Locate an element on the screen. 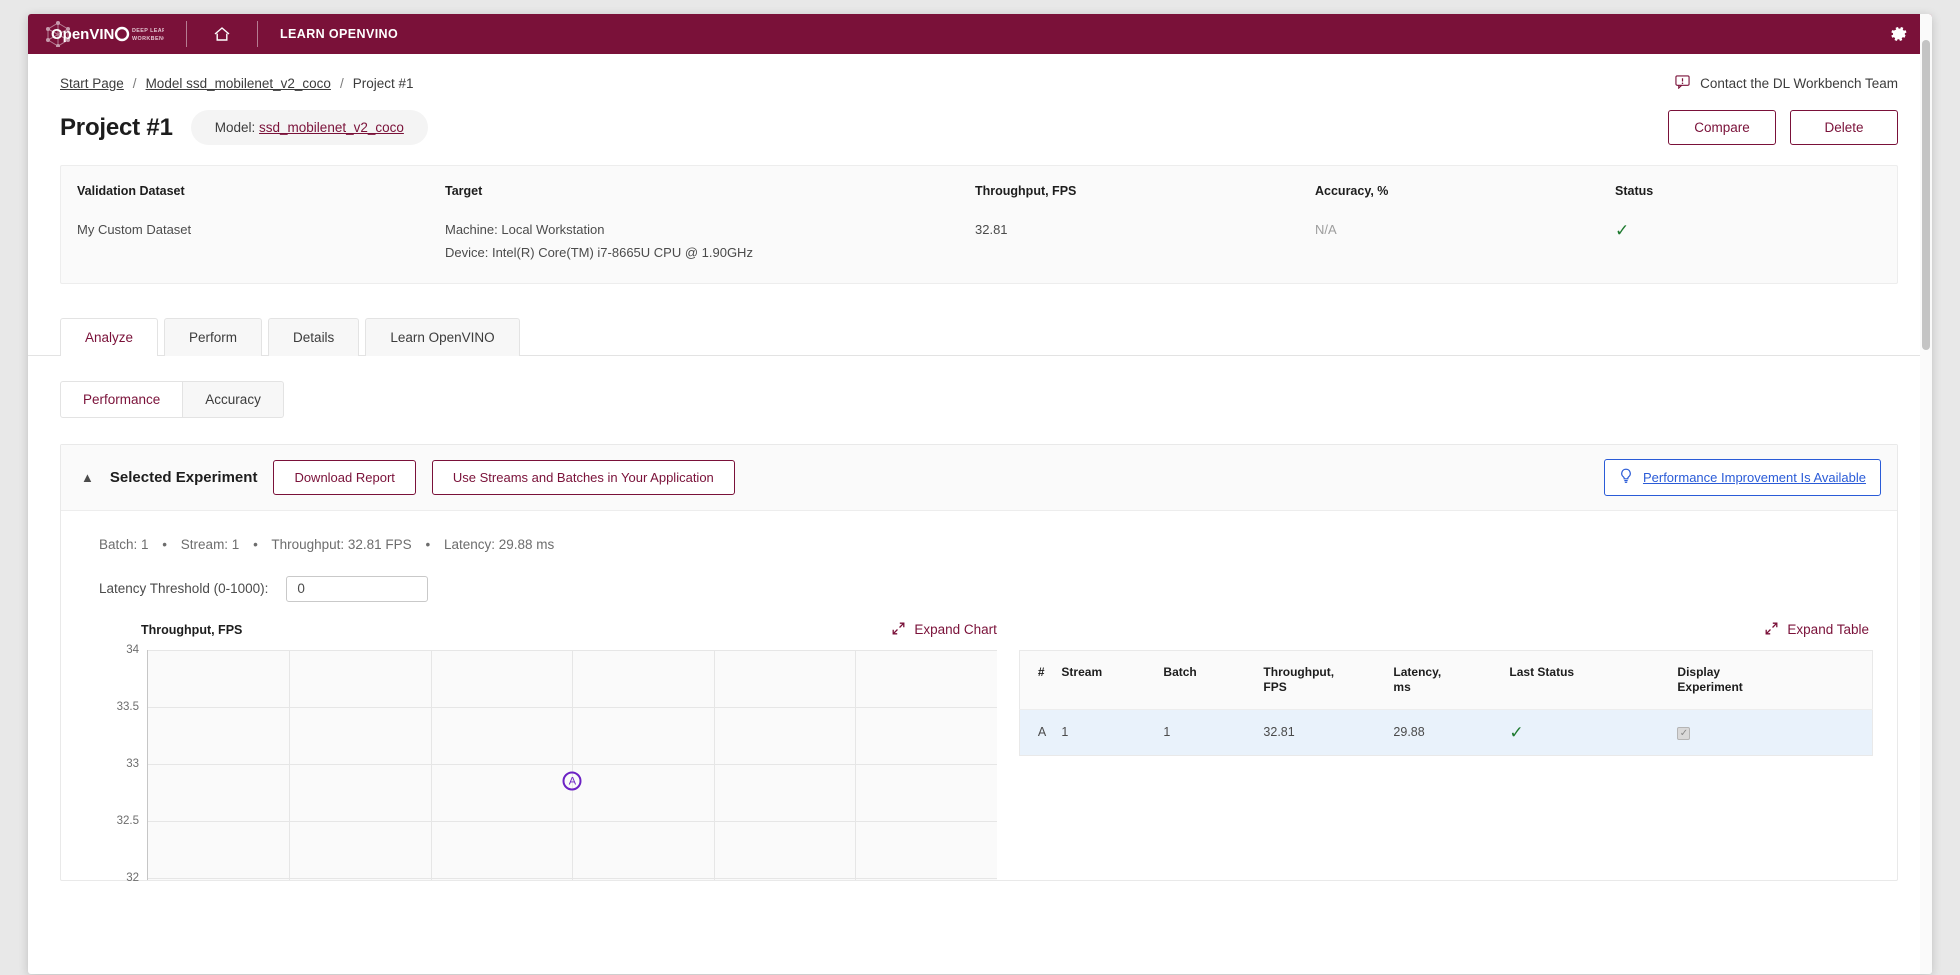 This screenshot has height=975, width=1960. summary-value-dataset: My Custom Dataset is located at coordinates (134, 229).